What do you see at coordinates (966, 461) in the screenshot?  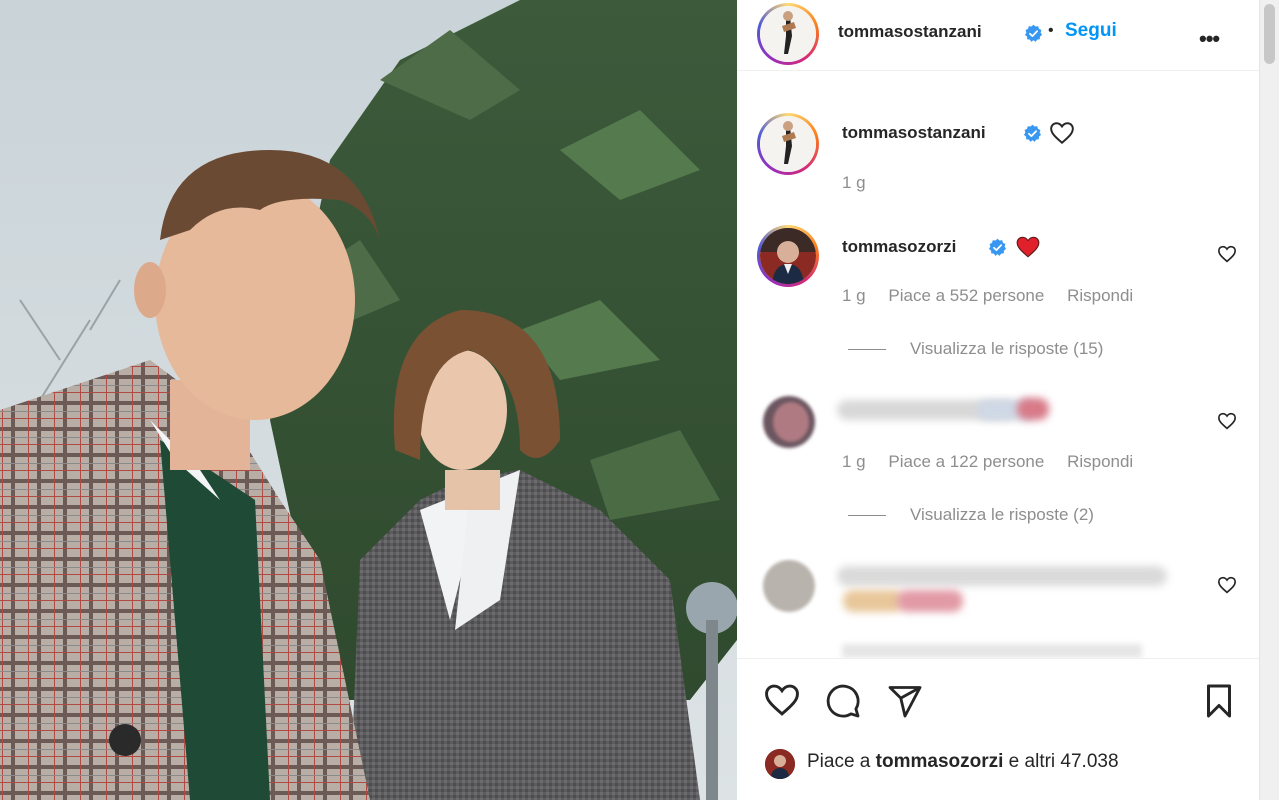 I see `comment-likes: Piace a 122 persone` at bounding box center [966, 461].